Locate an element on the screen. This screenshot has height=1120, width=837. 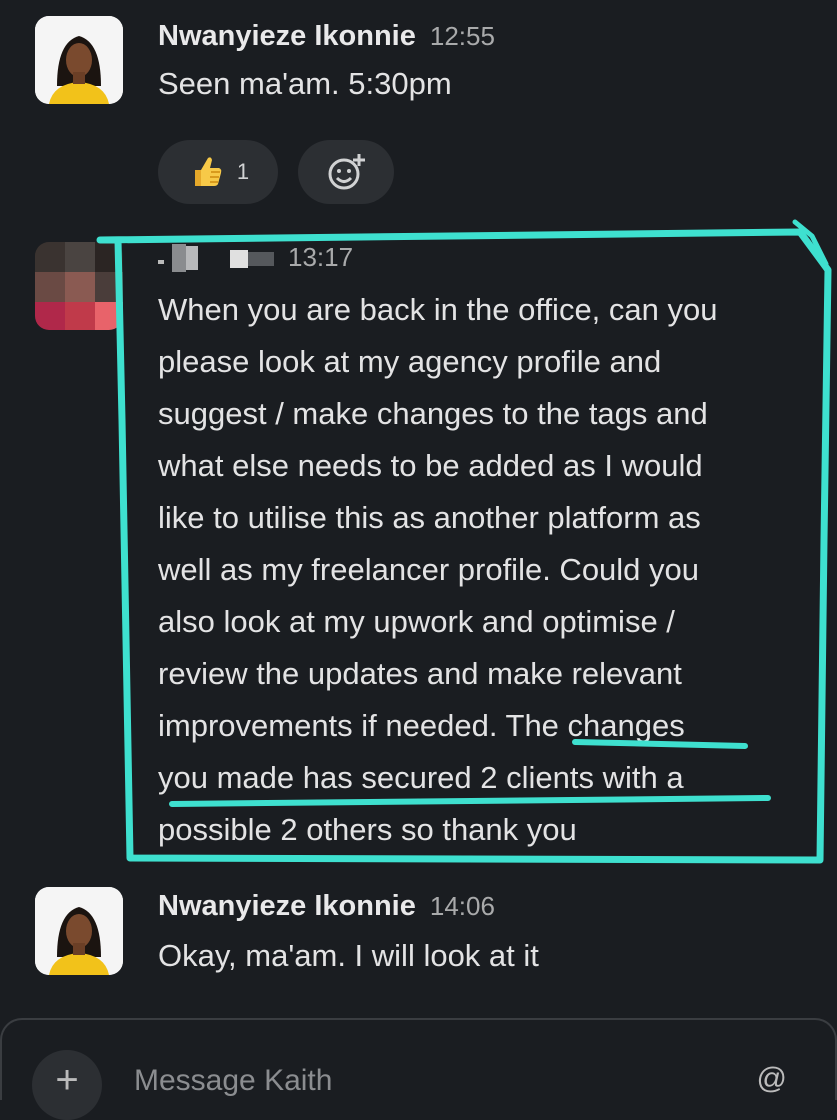
message-line: possible 2 others so thank you is located at coordinates (367, 829).